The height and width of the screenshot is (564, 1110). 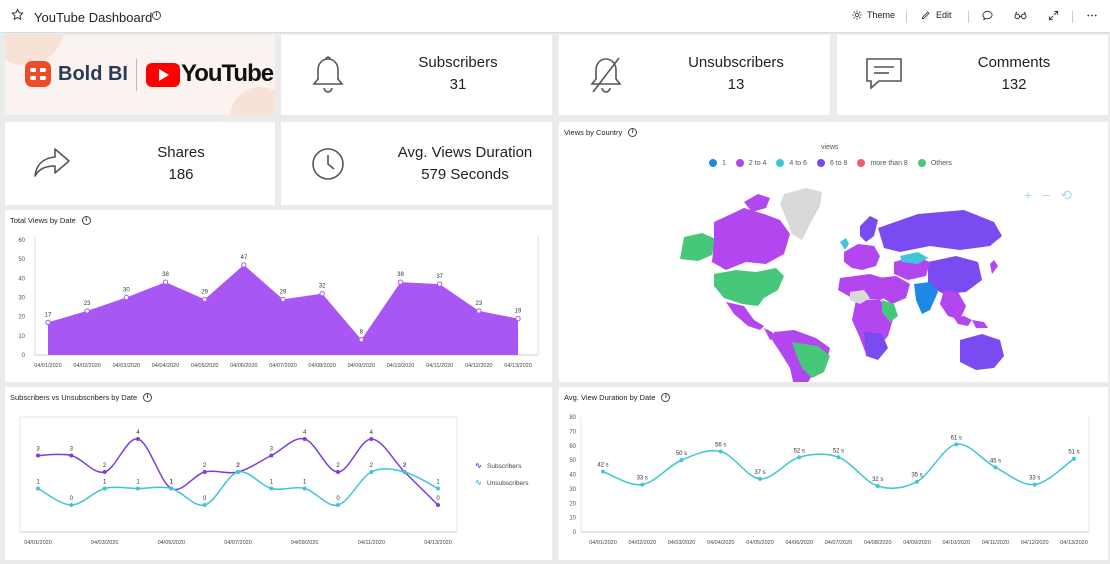 I want to click on legend-label: 4 to 6, so click(x=798, y=163).